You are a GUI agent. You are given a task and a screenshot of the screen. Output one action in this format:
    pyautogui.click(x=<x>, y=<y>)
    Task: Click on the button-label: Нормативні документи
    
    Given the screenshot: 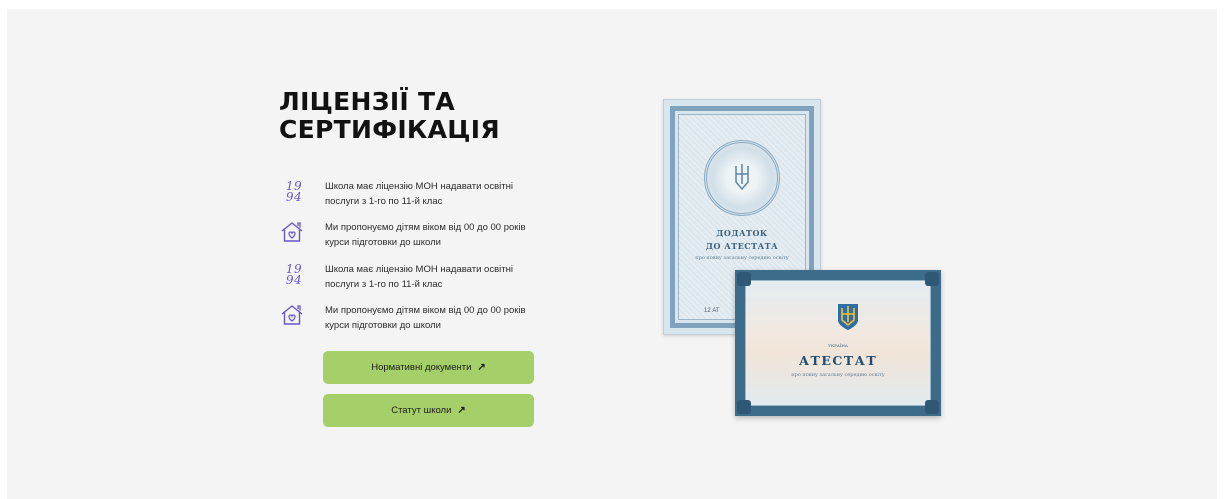 What is the action you would take?
    pyautogui.click(x=421, y=367)
    